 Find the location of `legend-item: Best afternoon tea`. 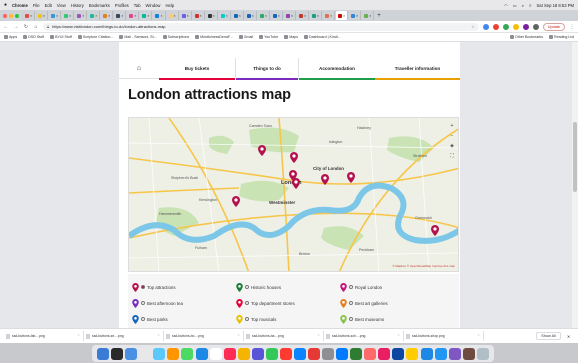

legend-item: Best afternoon tea is located at coordinates (180, 303).